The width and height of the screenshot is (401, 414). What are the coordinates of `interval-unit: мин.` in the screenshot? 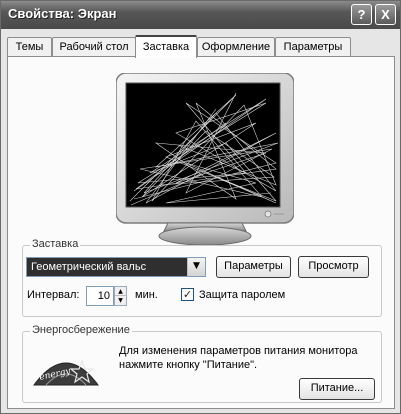 It's located at (146, 295).